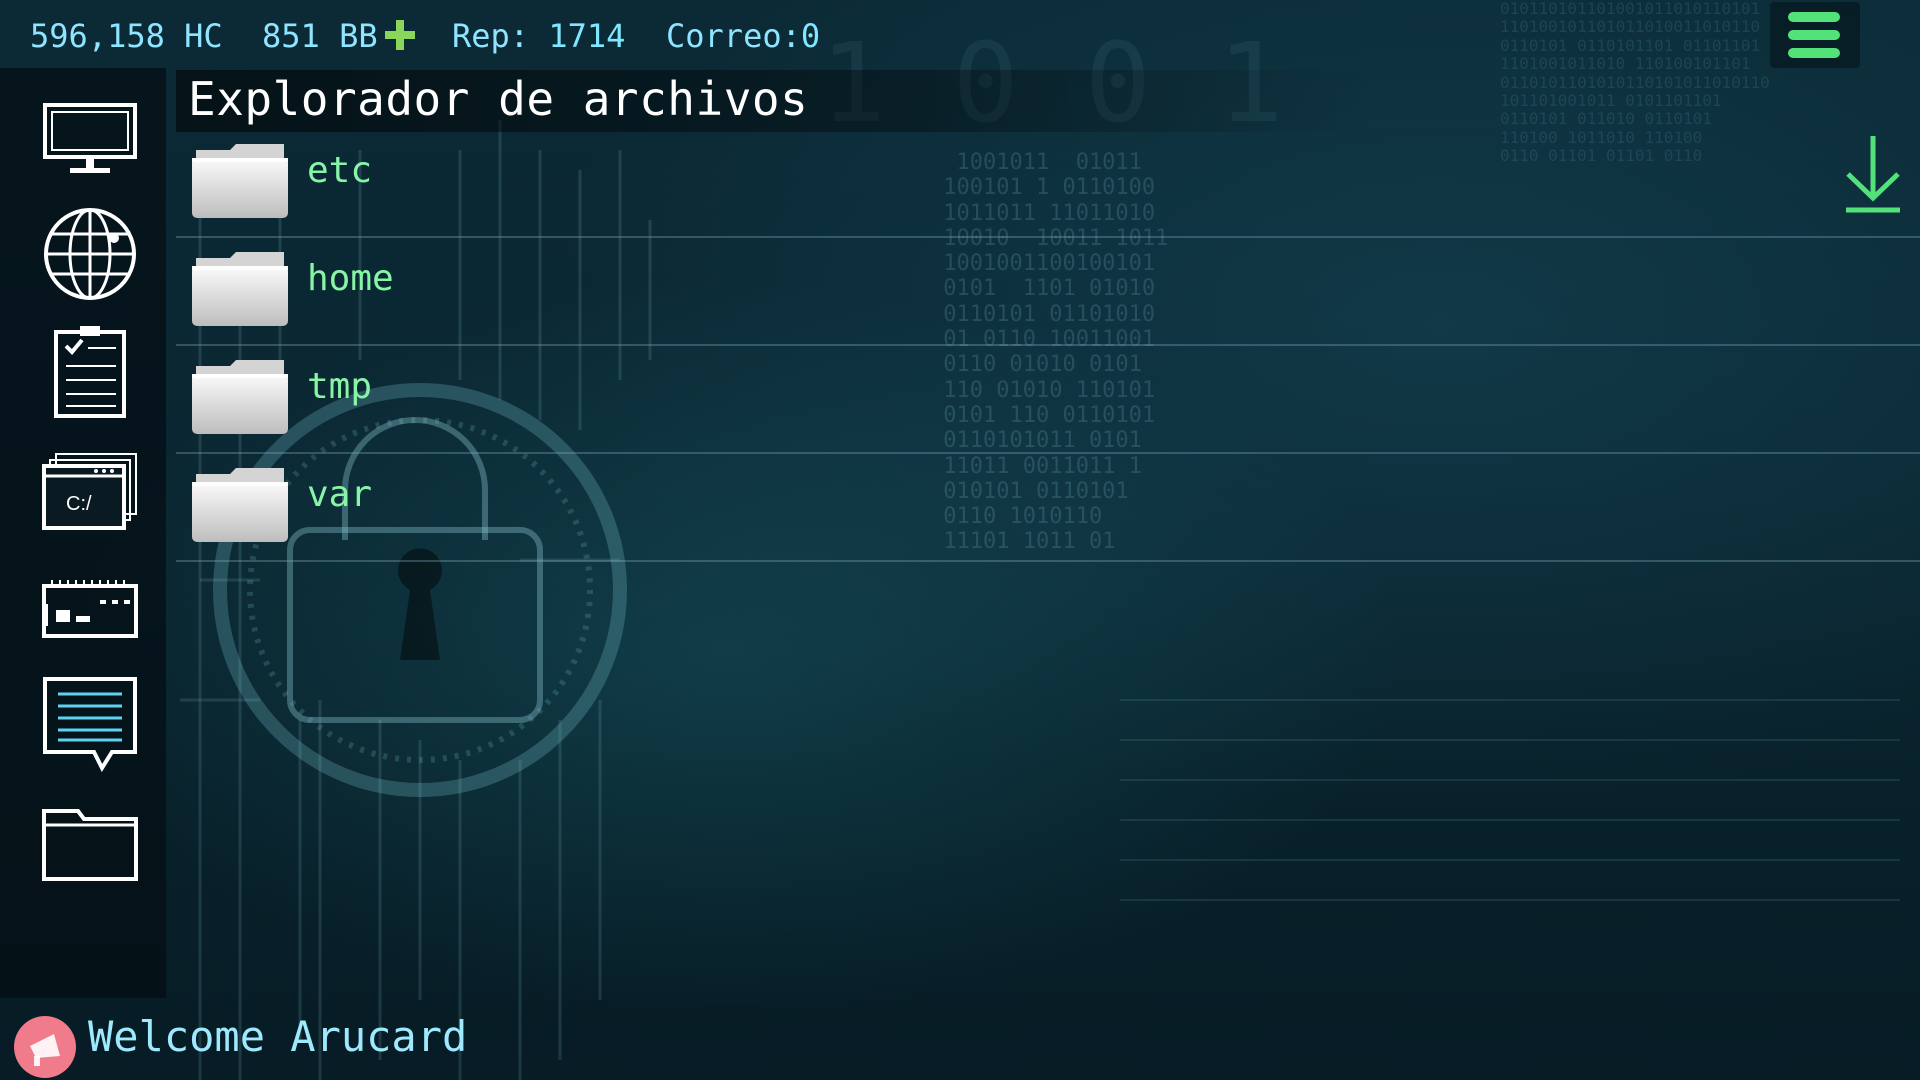 This screenshot has height=1080, width=1920. I want to click on menu-button, so click(1815, 35).